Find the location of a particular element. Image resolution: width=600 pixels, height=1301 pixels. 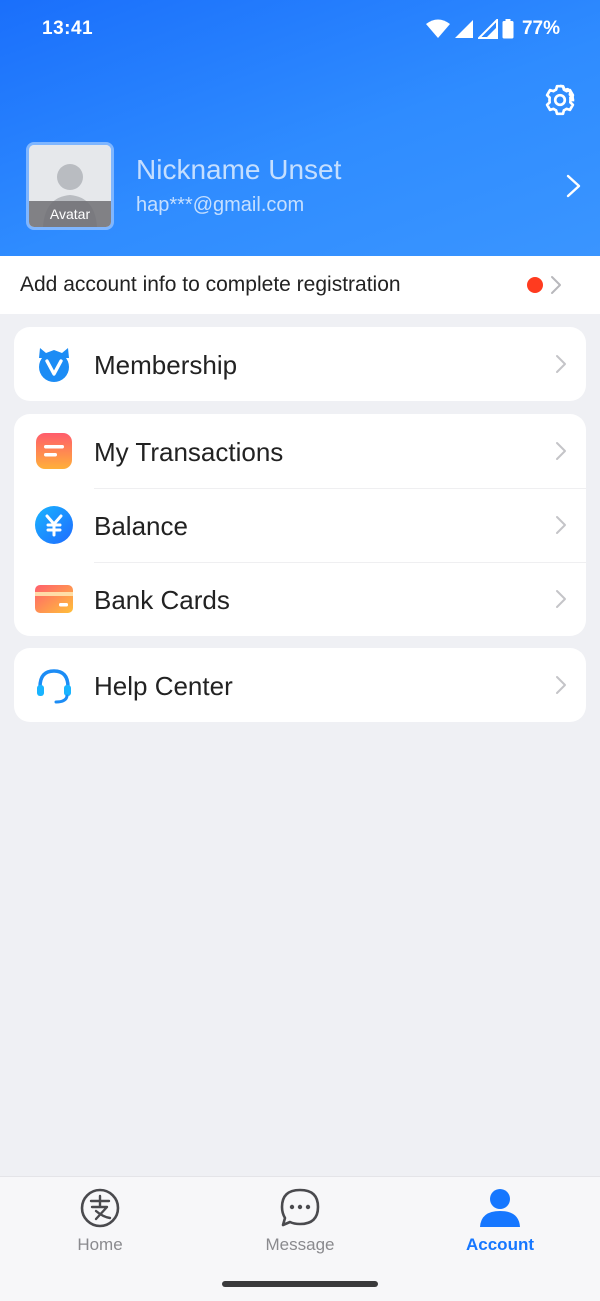

help-card: Help Center is located at coordinates (300, 685).